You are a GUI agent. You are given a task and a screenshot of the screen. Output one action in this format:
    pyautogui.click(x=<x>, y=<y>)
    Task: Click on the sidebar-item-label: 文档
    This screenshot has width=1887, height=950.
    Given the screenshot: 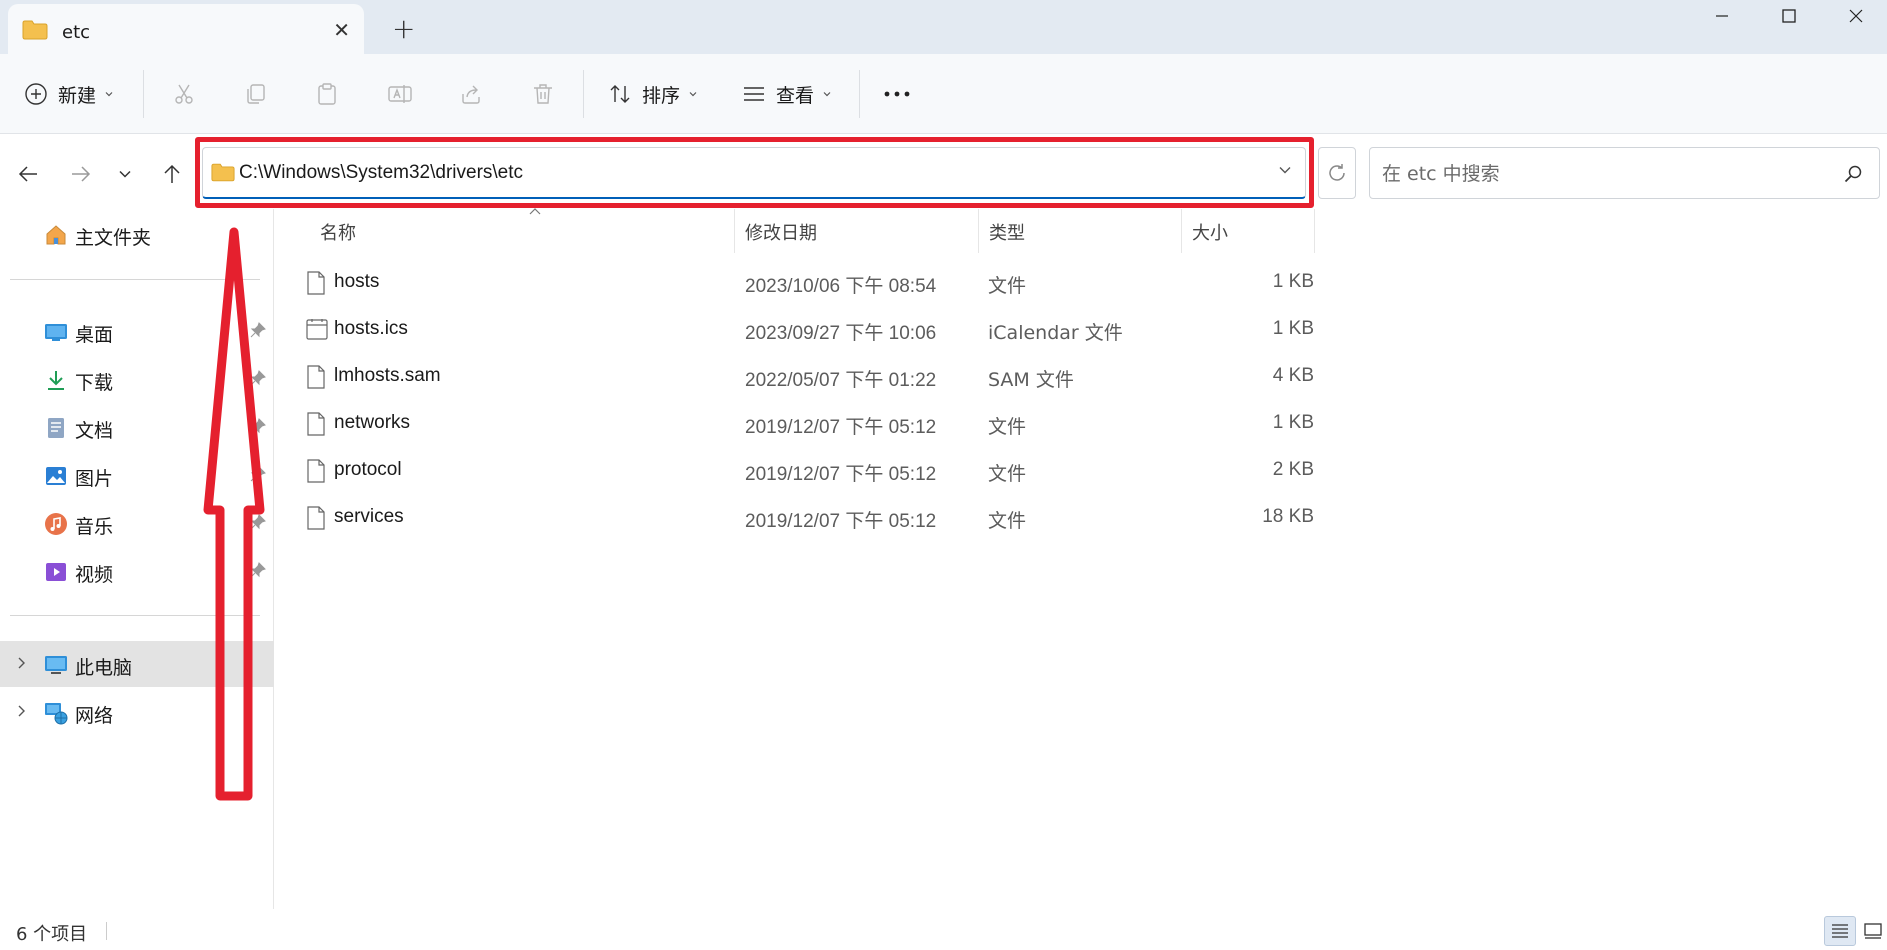 What is the action you would take?
    pyautogui.click(x=94, y=431)
    